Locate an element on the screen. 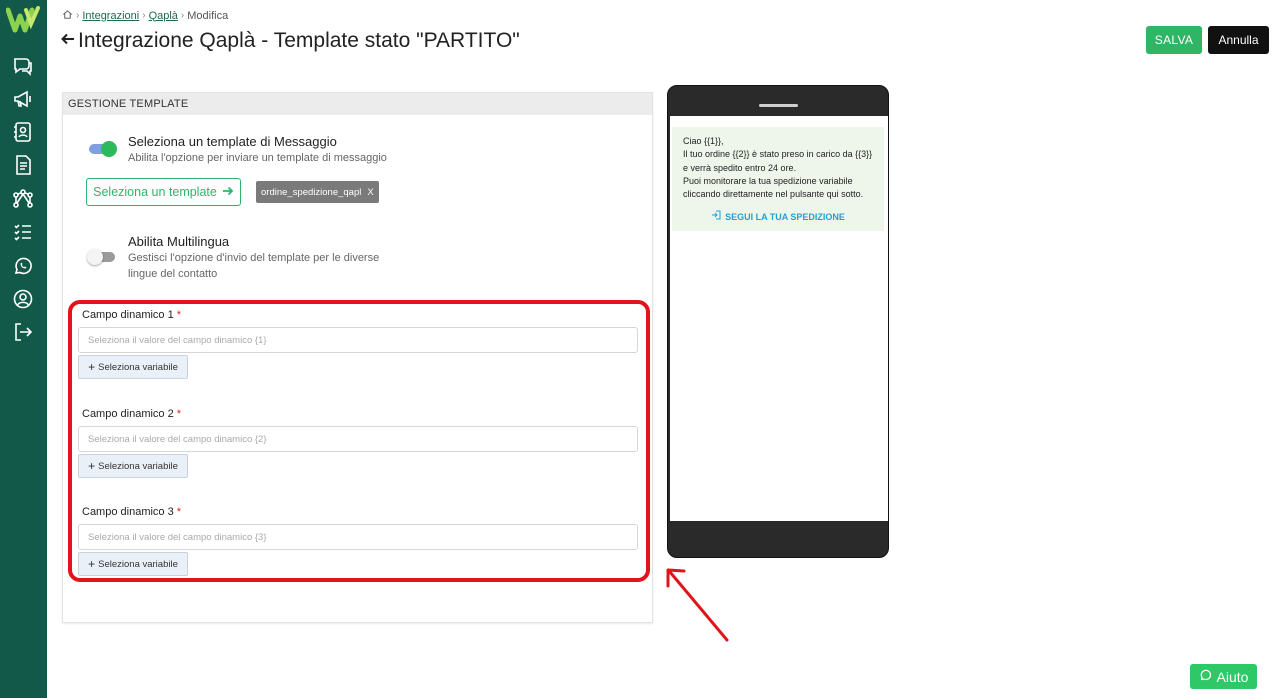 The image size is (1280, 698). arrow-right-icon is located at coordinates (228, 192).